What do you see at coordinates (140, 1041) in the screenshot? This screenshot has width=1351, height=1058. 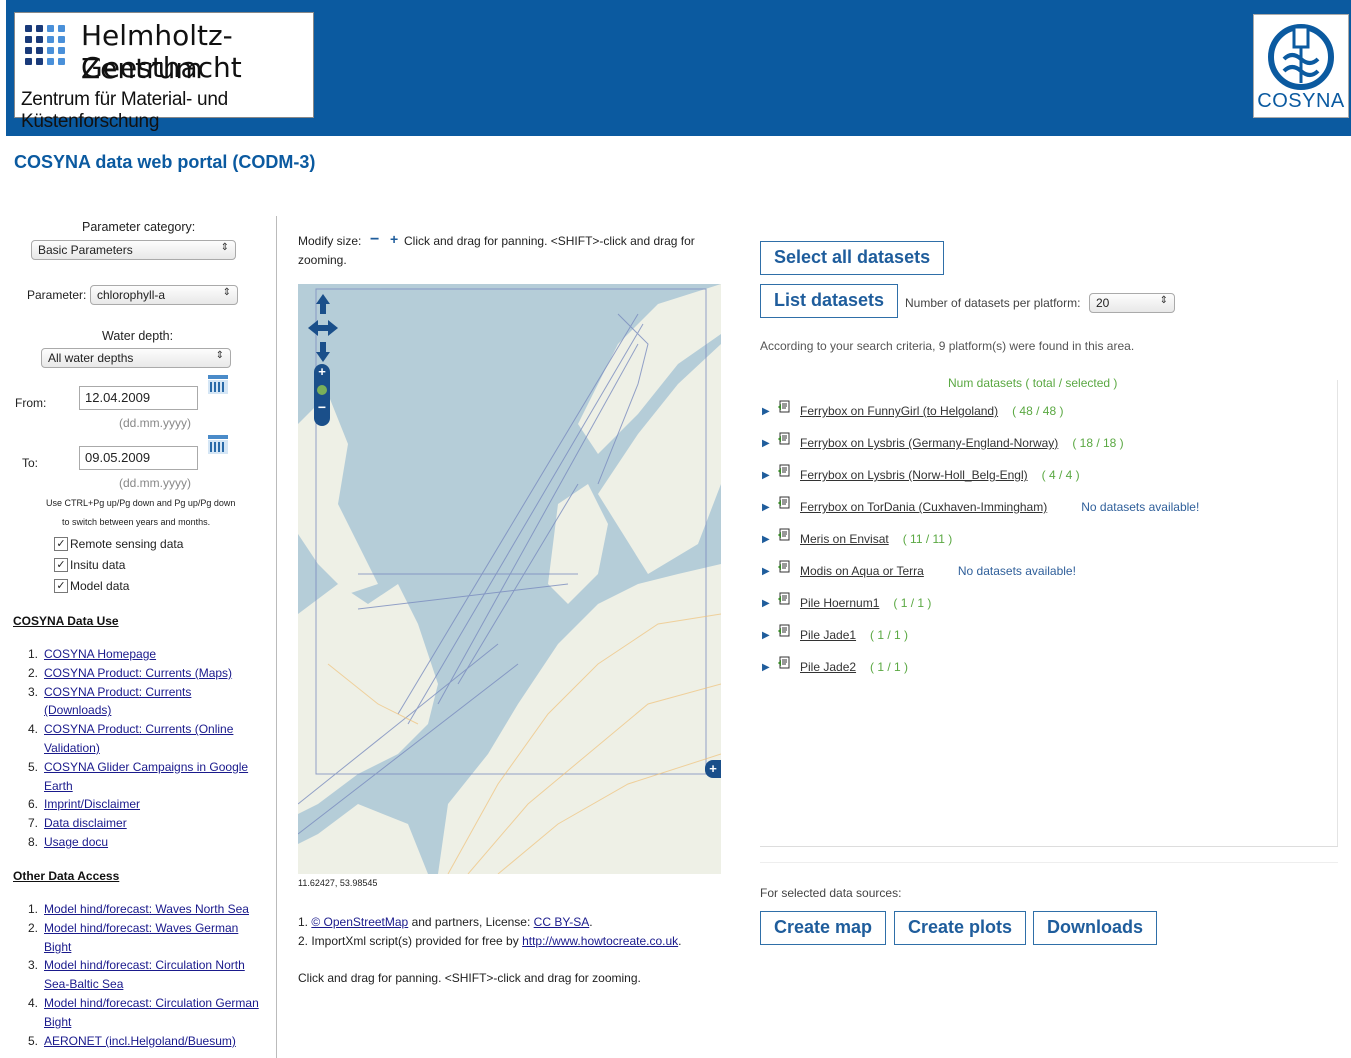 I see `other-access-link: AERONET (incl.Helgoland/Buesum)` at bounding box center [140, 1041].